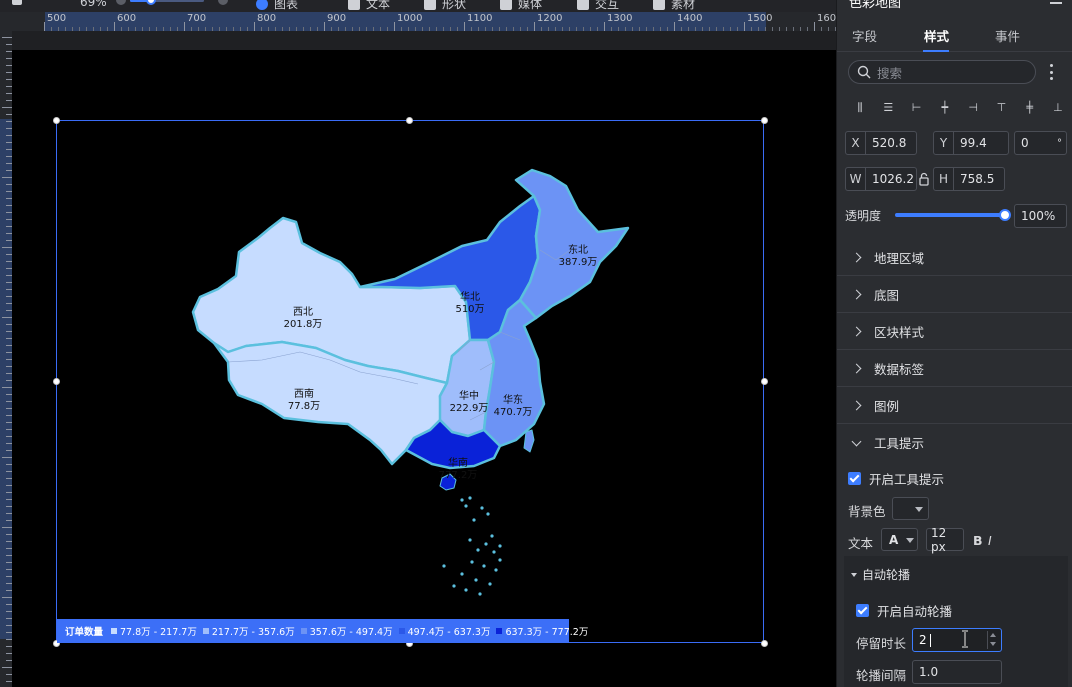 This screenshot has width=1072, height=687. I want to click on font-family-select: A, so click(899, 539).